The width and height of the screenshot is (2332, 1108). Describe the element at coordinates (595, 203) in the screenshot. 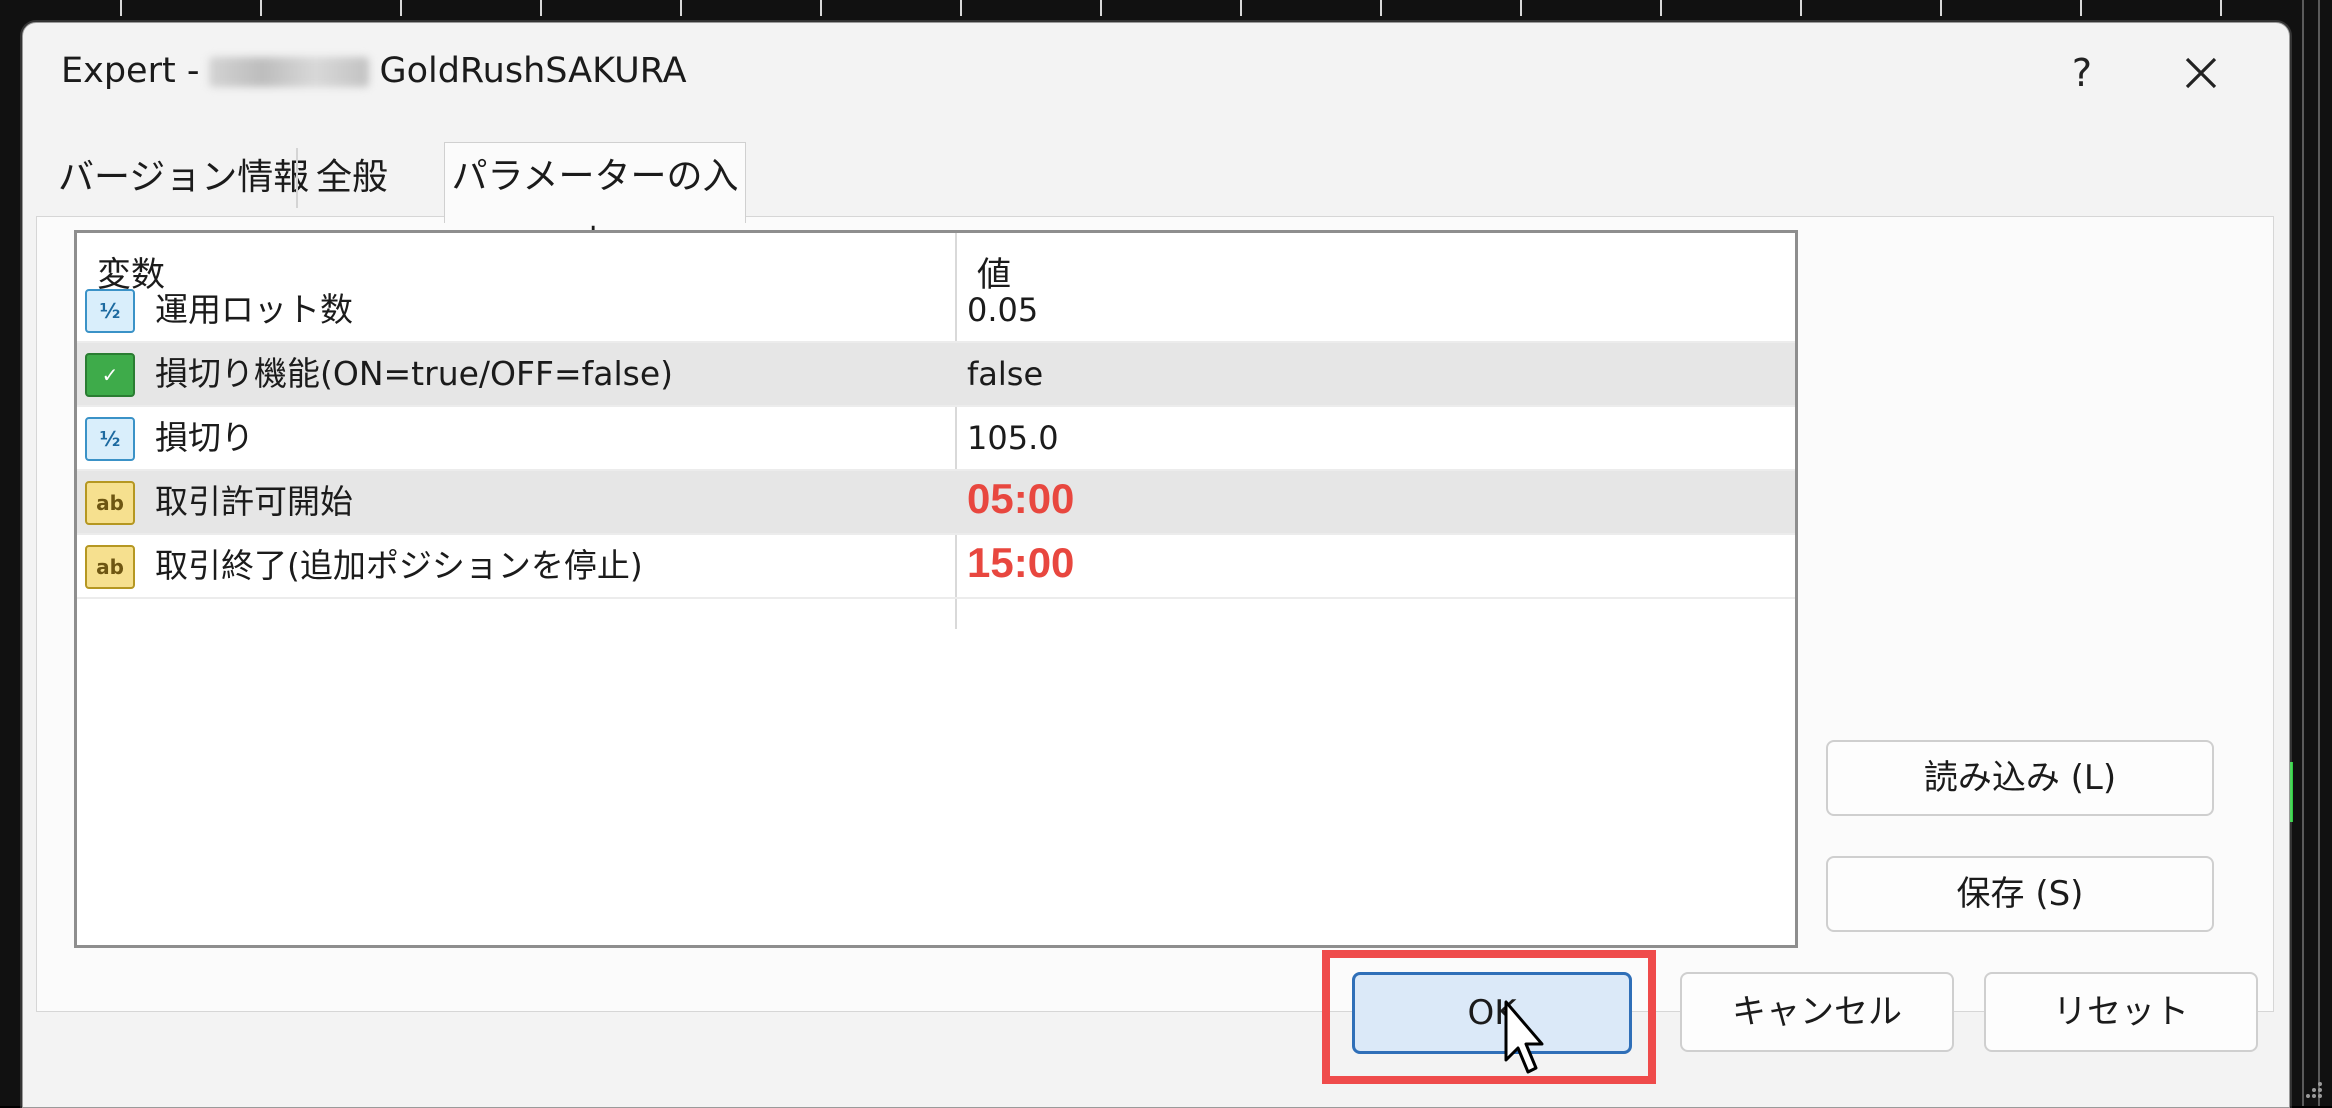

I see `tab-input-parameters: パラメーターの入力` at that location.